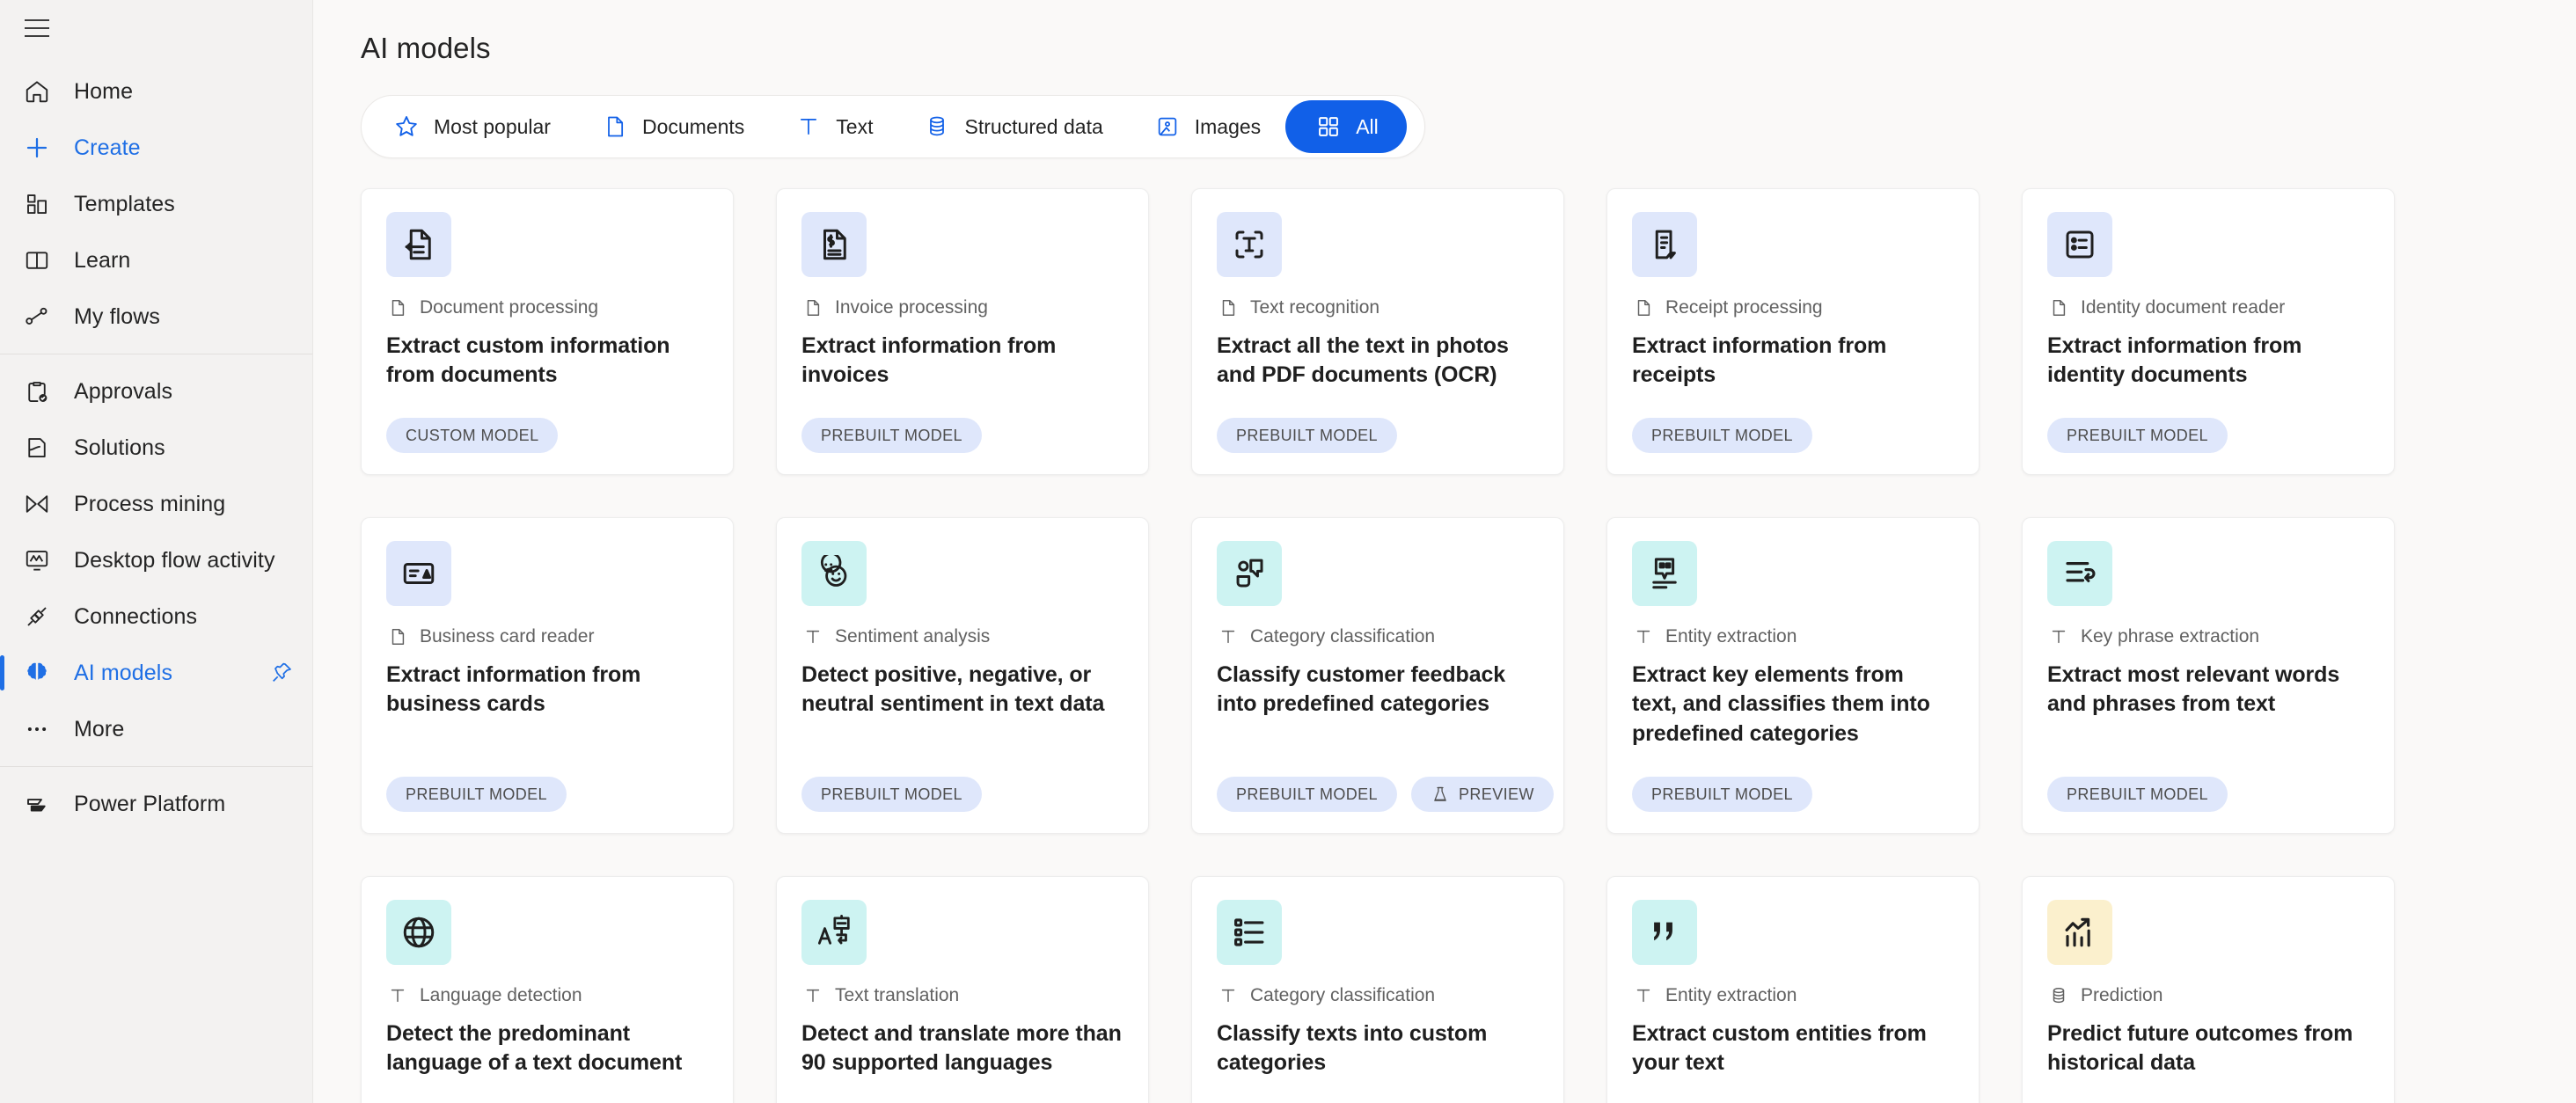 This screenshot has height=1103, width=2576. I want to click on card-kind-label: Identity document reader, so click(2183, 307).